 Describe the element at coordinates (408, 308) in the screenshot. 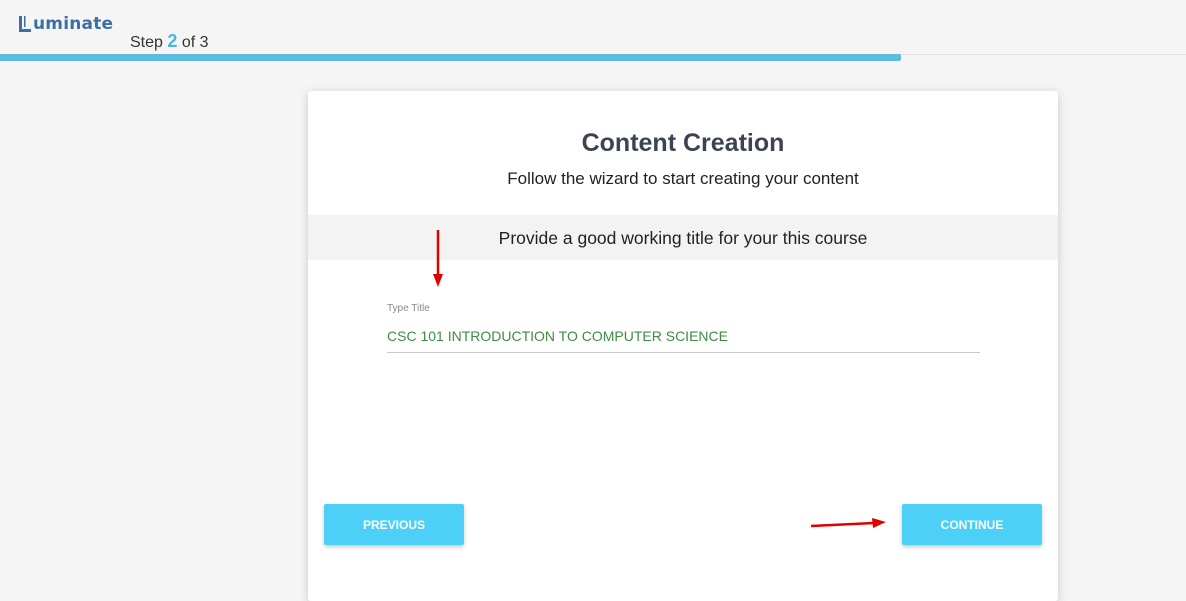

I see `title-field-label: Type Title` at that location.